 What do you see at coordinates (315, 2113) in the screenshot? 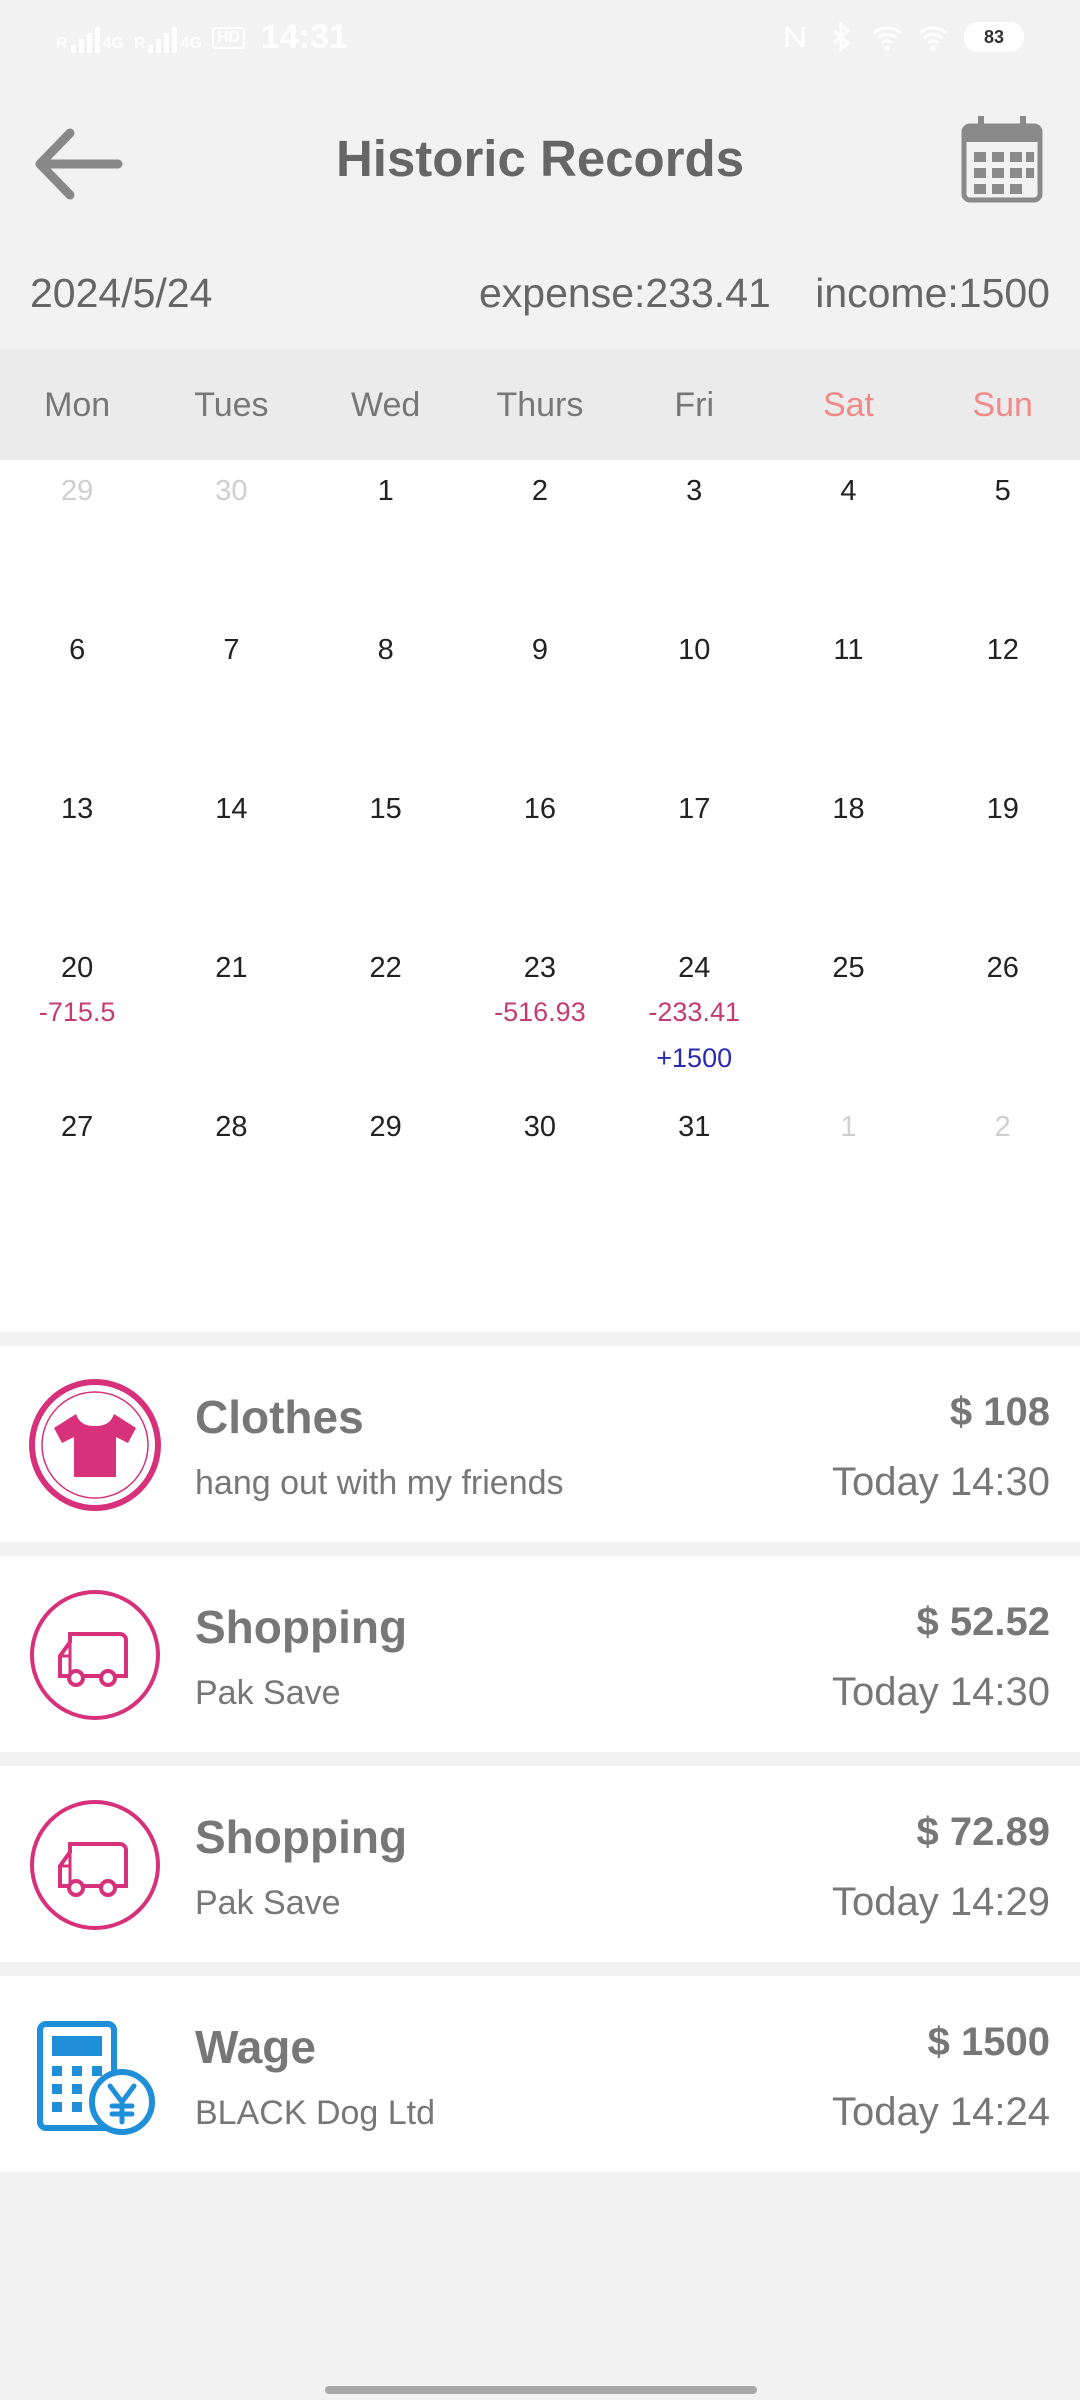
I see `record-note: BLACK Dog Ltd` at bounding box center [315, 2113].